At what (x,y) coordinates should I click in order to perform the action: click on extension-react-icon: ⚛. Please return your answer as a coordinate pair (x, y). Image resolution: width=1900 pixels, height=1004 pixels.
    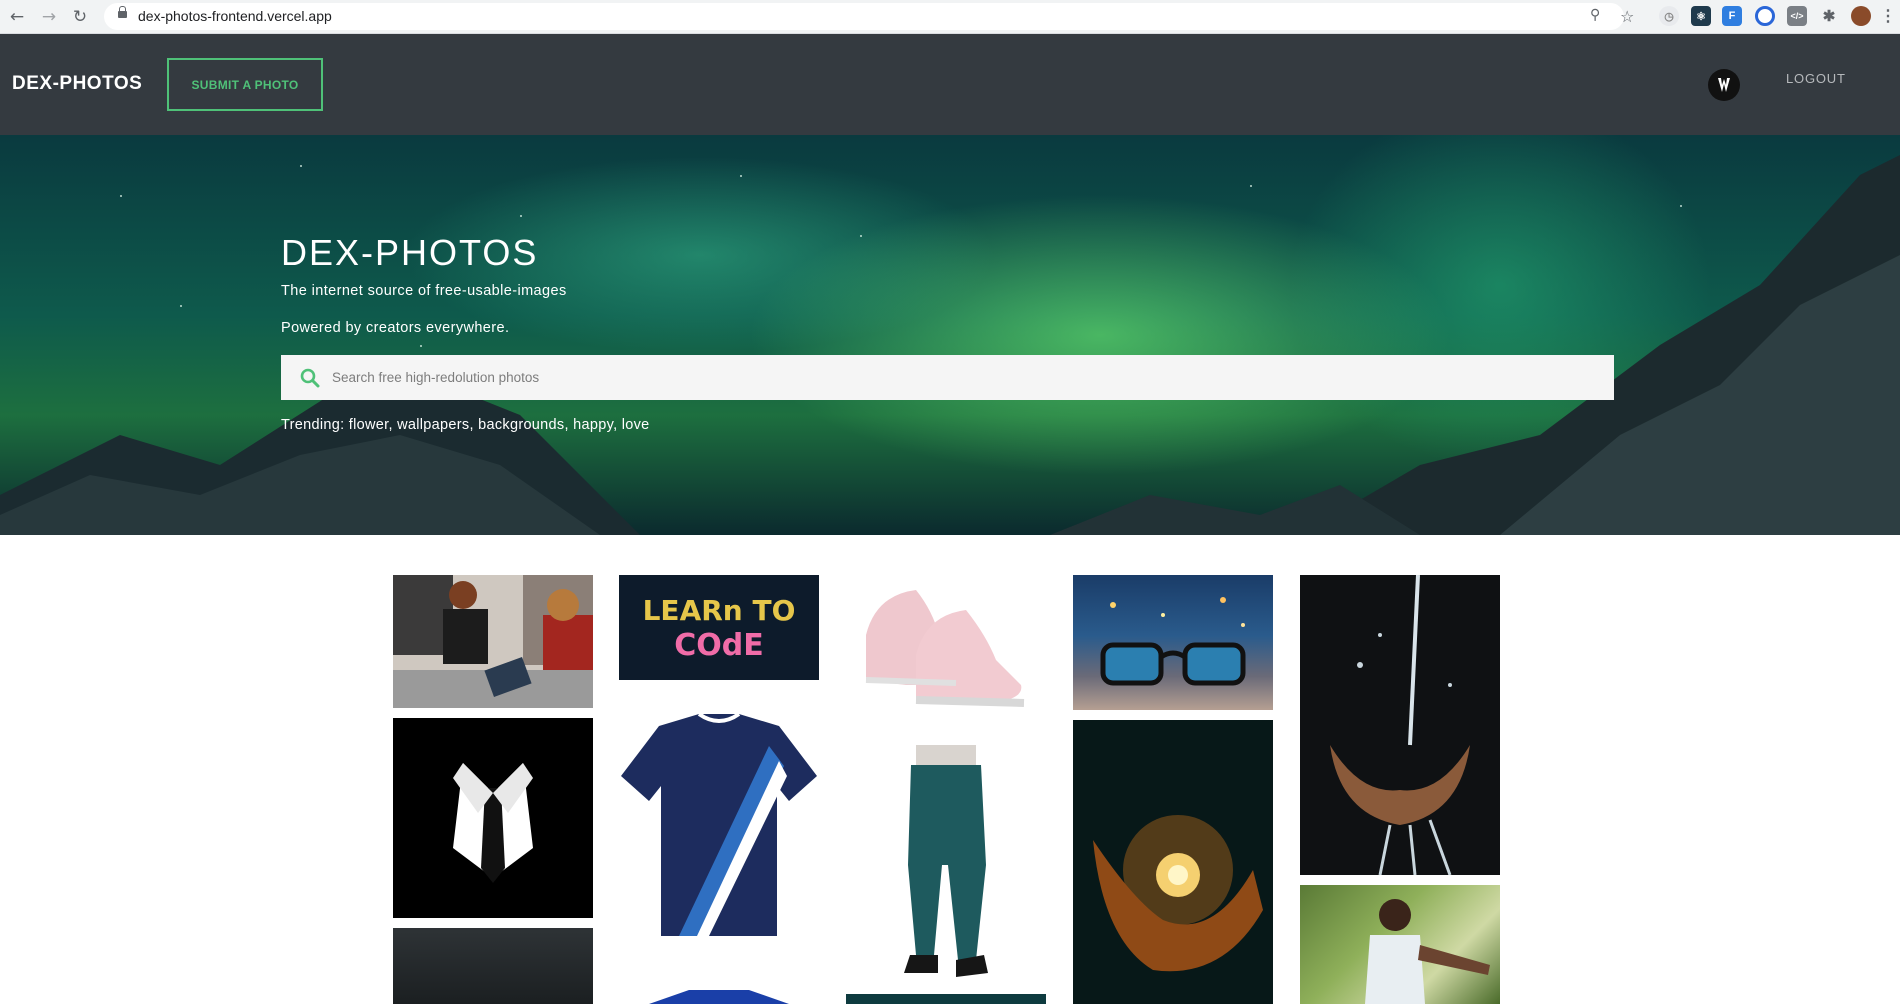
    Looking at the image, I should click on (1701, 16).